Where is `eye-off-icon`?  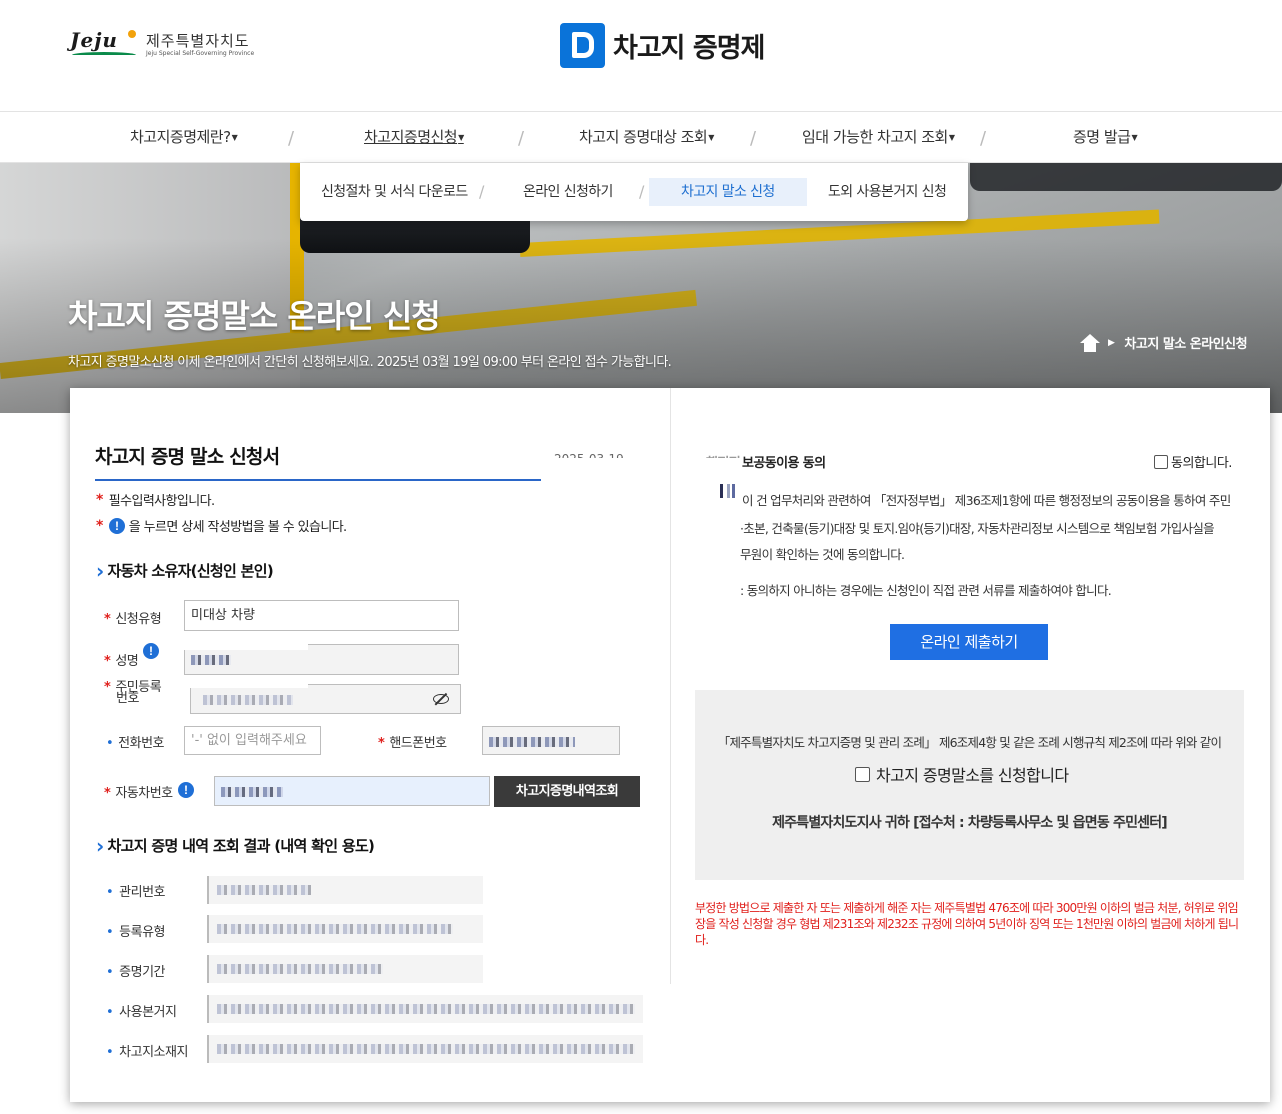 eye-off-icon is located at coordinates (441, 699).